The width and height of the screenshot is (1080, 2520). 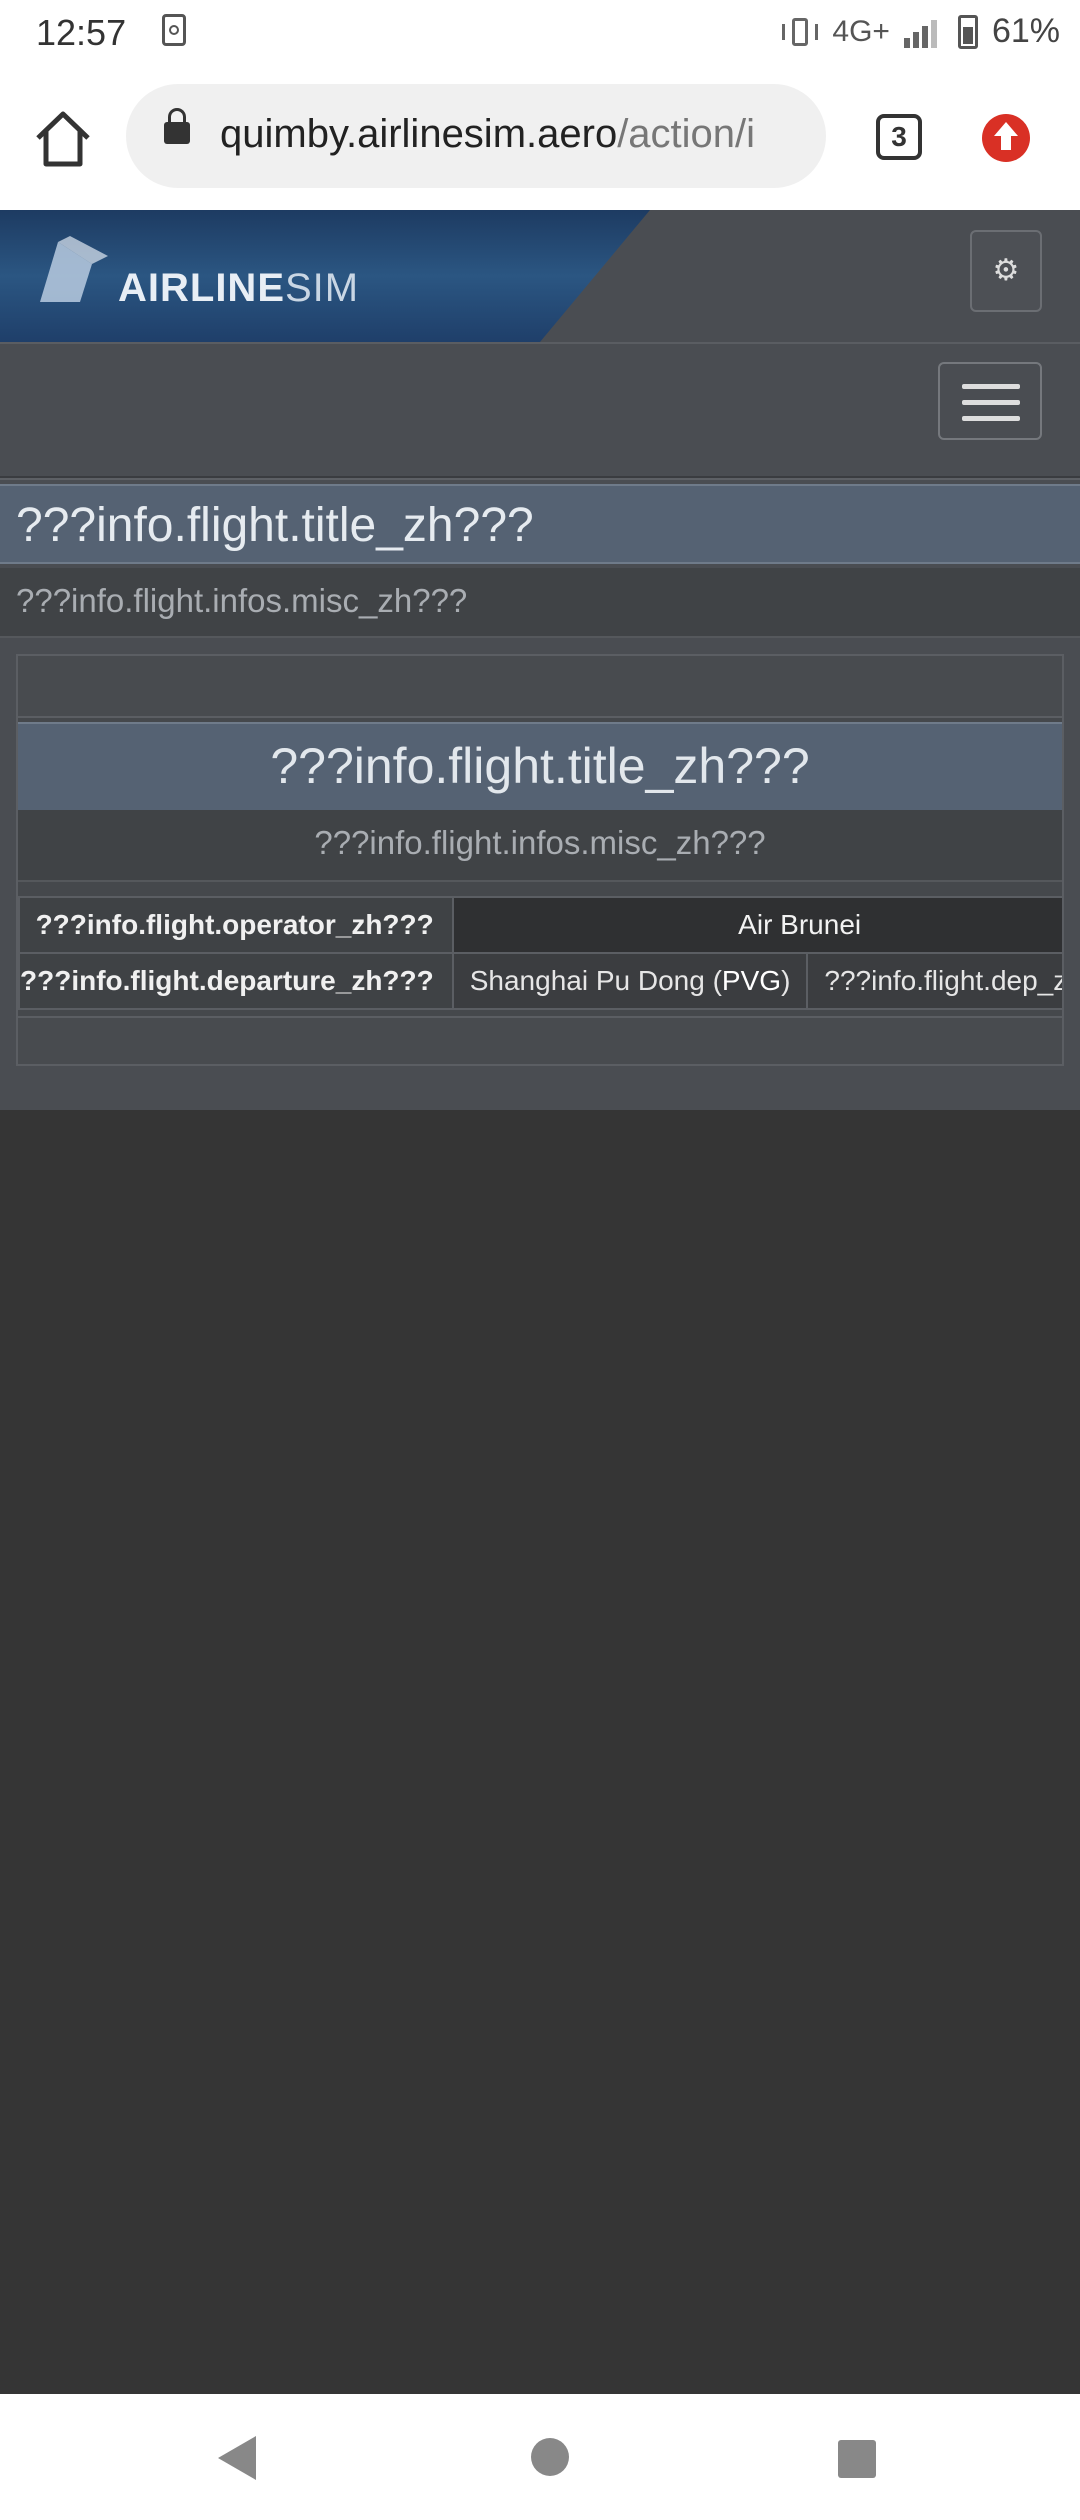 I want to click on logo-banner: AIRLINESIM, so click(x=325, y=276).